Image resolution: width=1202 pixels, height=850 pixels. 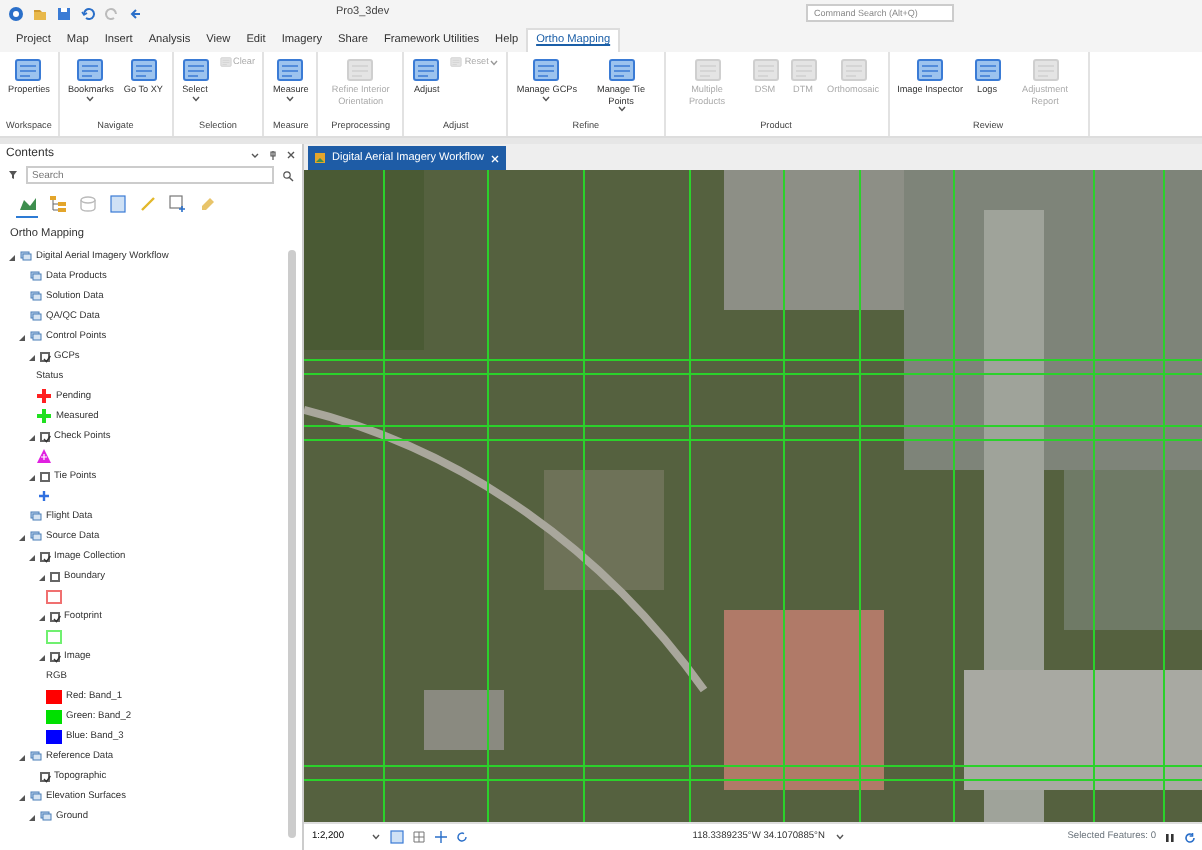 I want to click on pin-icon, so click(x=273, y=155).